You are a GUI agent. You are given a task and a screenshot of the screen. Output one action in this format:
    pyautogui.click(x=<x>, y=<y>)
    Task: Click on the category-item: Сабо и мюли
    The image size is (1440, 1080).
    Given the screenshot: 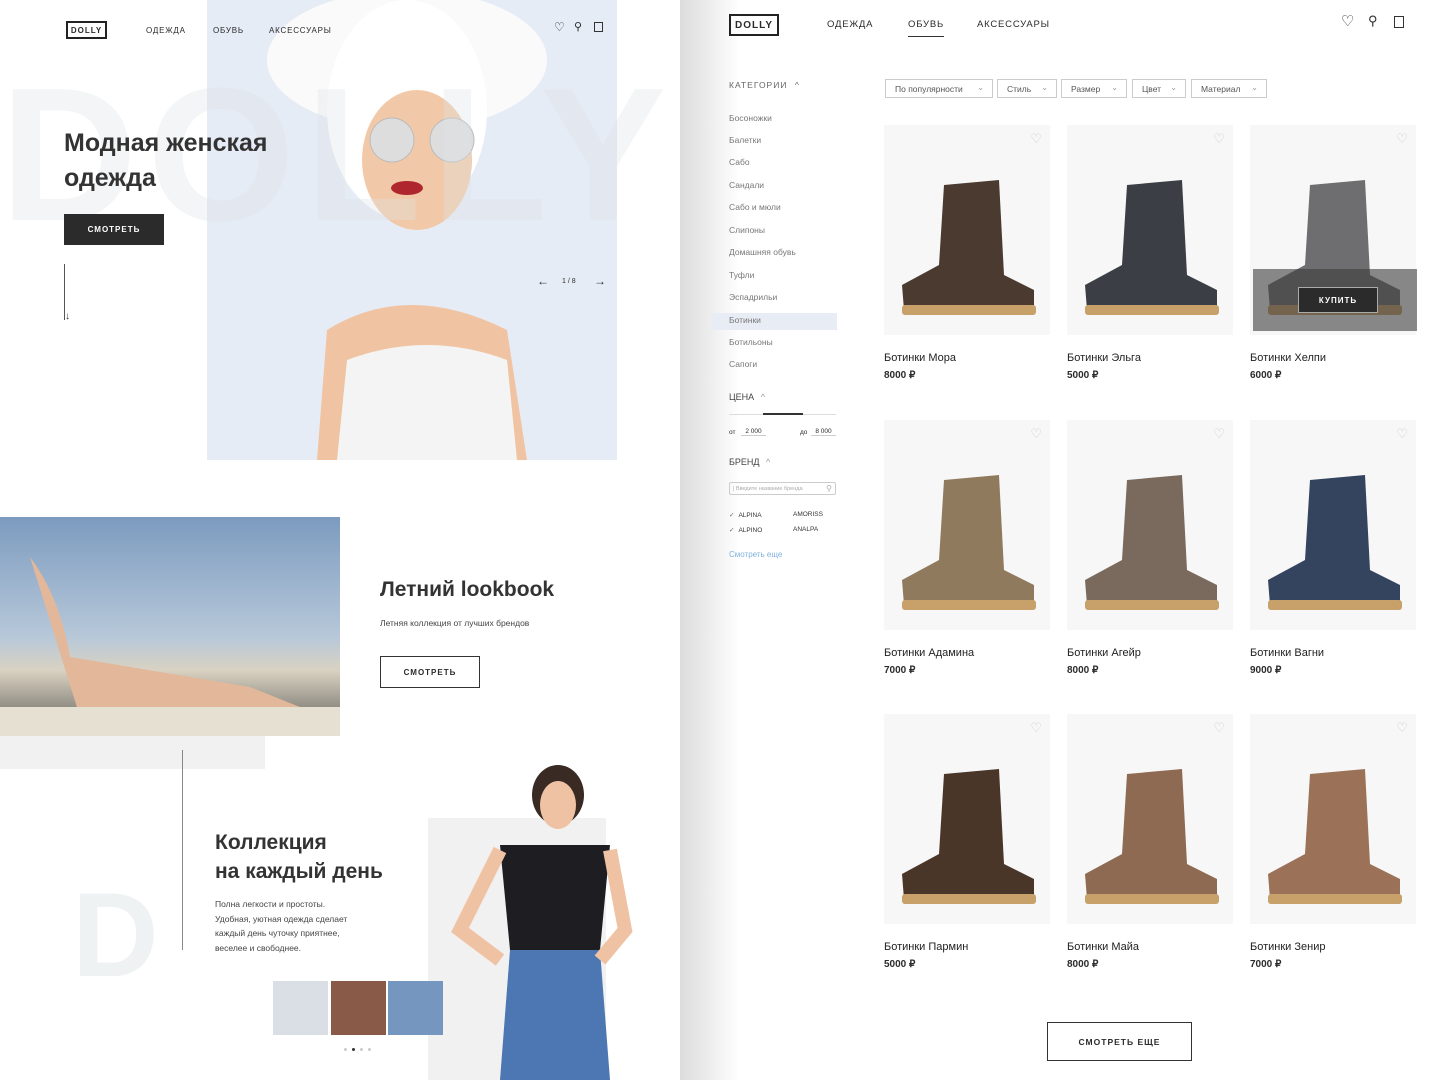 What is the action you would take?
    pyautogui.click(x=755, y=207)
    